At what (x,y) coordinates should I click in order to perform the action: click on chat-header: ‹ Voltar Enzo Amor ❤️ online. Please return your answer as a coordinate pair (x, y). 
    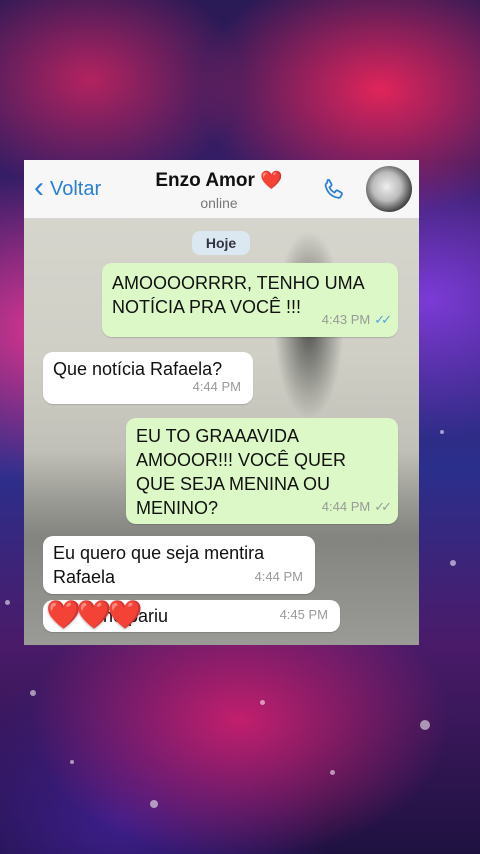
    Looking at the image, I should click on (221, 189).